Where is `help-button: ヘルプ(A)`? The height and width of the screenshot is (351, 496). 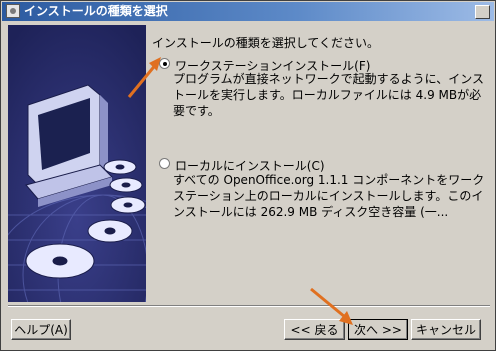 help-button: ヘルプ(A) is located at coordinates (41, 329).